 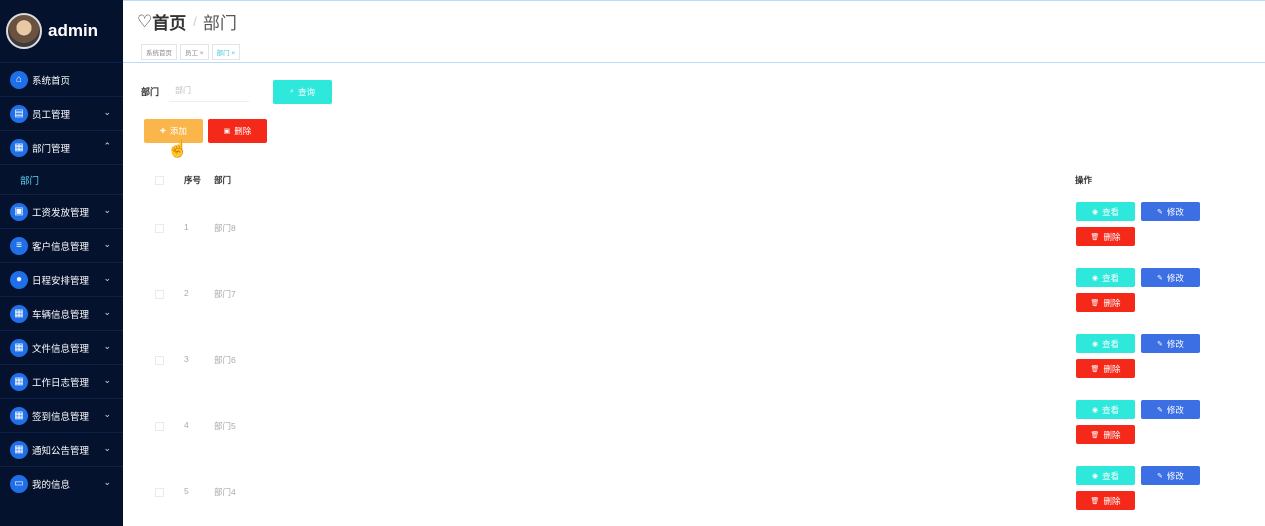 What do you see at coordinates (61, 381) in the screenshot?
I see `sidebar-item: ▦ 工作日志管理 ⌄` at bounding box center [61, 381].